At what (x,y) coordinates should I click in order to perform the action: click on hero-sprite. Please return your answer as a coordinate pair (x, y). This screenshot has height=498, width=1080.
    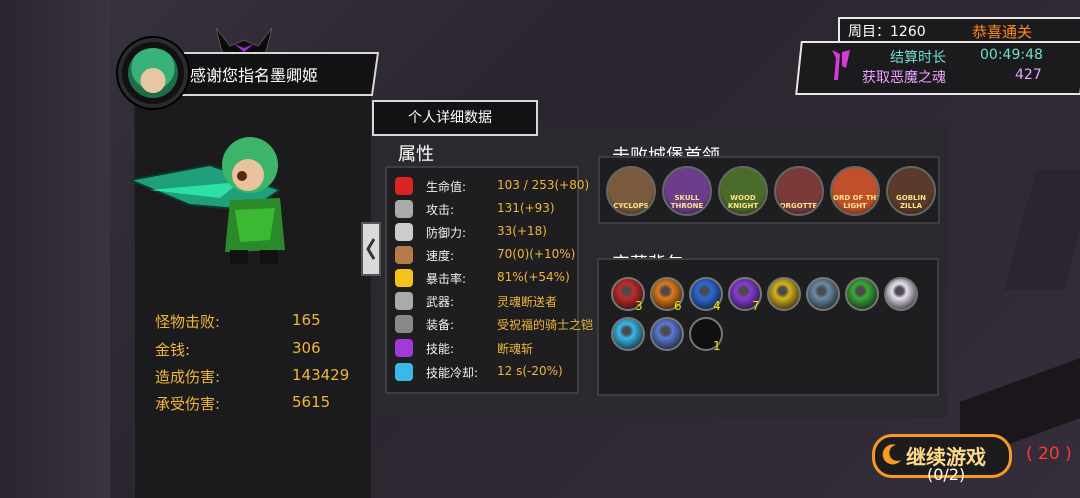
    Looking at the image, I should click on (207, 200).